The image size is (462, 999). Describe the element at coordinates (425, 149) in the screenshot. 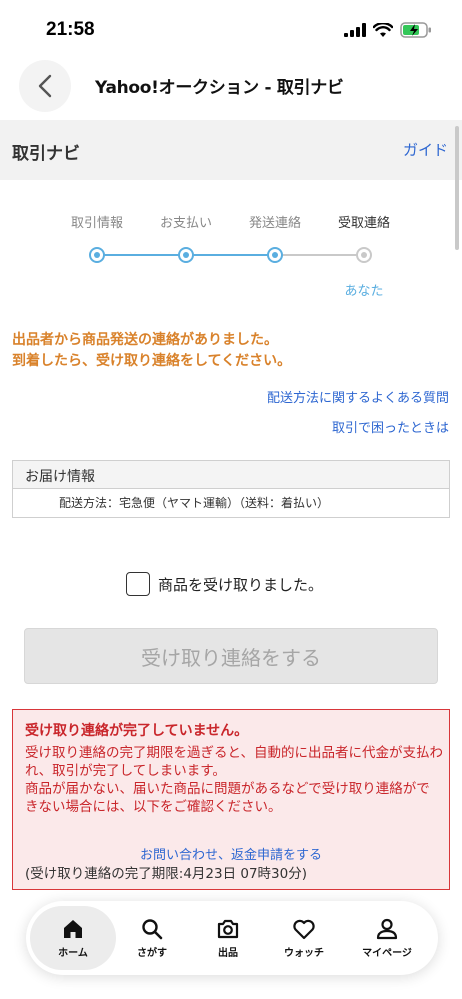

I see `guide-link: ガイド` at that location.